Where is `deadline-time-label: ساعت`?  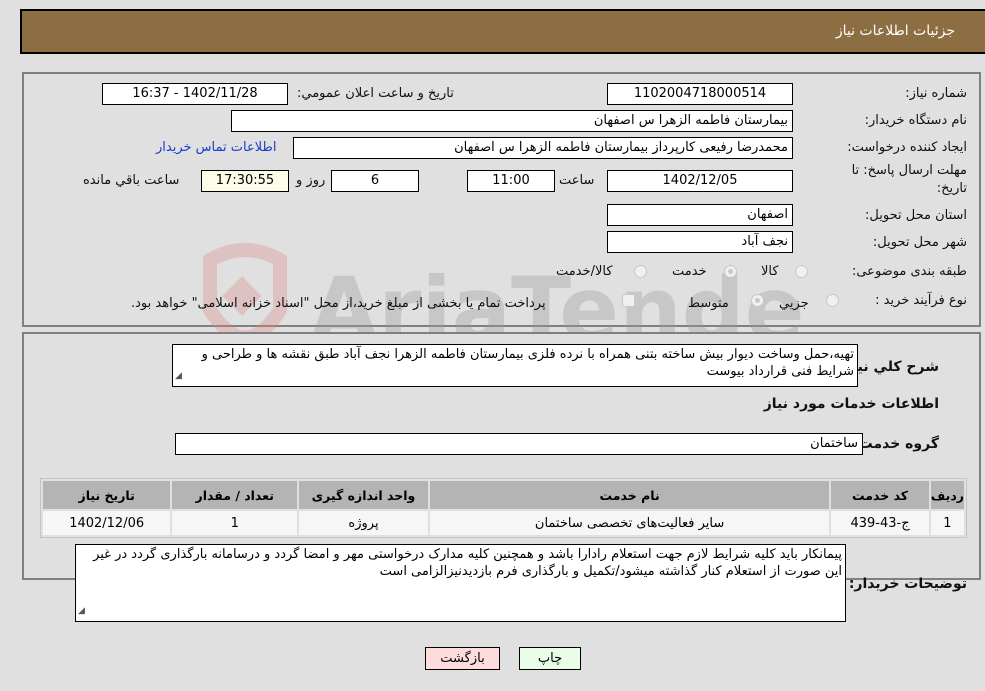 deadline-time-label: ساعت is located at coordinates (577, 180).